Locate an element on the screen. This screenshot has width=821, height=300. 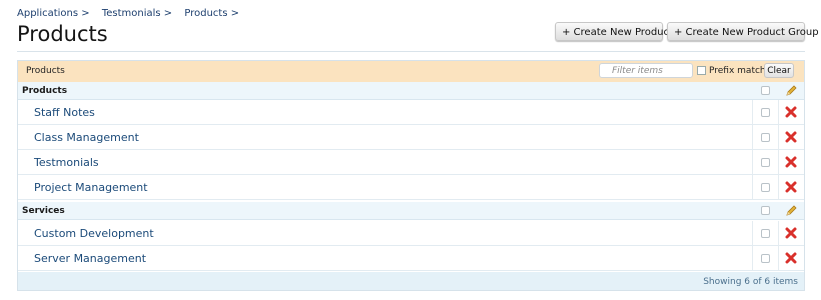
prefix-match-label: Prefix match is located at coordinates (737, 71).